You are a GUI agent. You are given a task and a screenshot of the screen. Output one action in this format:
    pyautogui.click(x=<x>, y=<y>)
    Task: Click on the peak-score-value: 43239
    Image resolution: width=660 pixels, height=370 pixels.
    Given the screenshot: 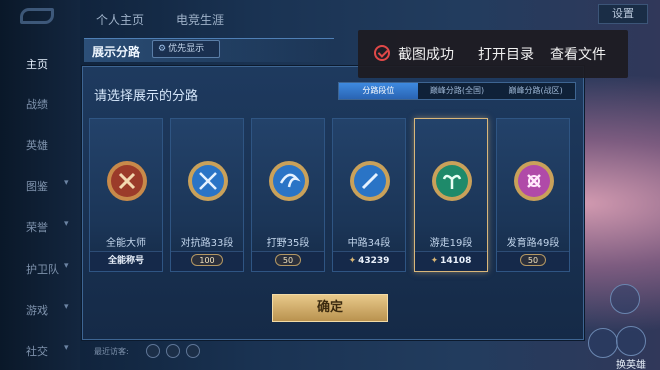 What is the action you would take?
    pyautogui.click(x=374, y=261)
    